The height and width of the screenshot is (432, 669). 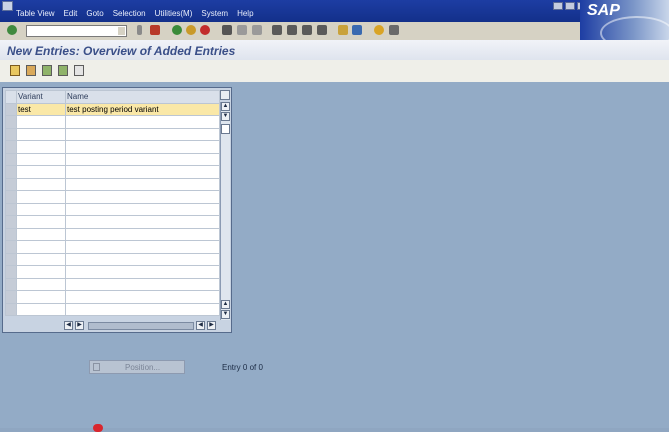 What do you see at coordinates (76, 31) in the screenshot?
I see `command-field` at bounding box center [76, 31].